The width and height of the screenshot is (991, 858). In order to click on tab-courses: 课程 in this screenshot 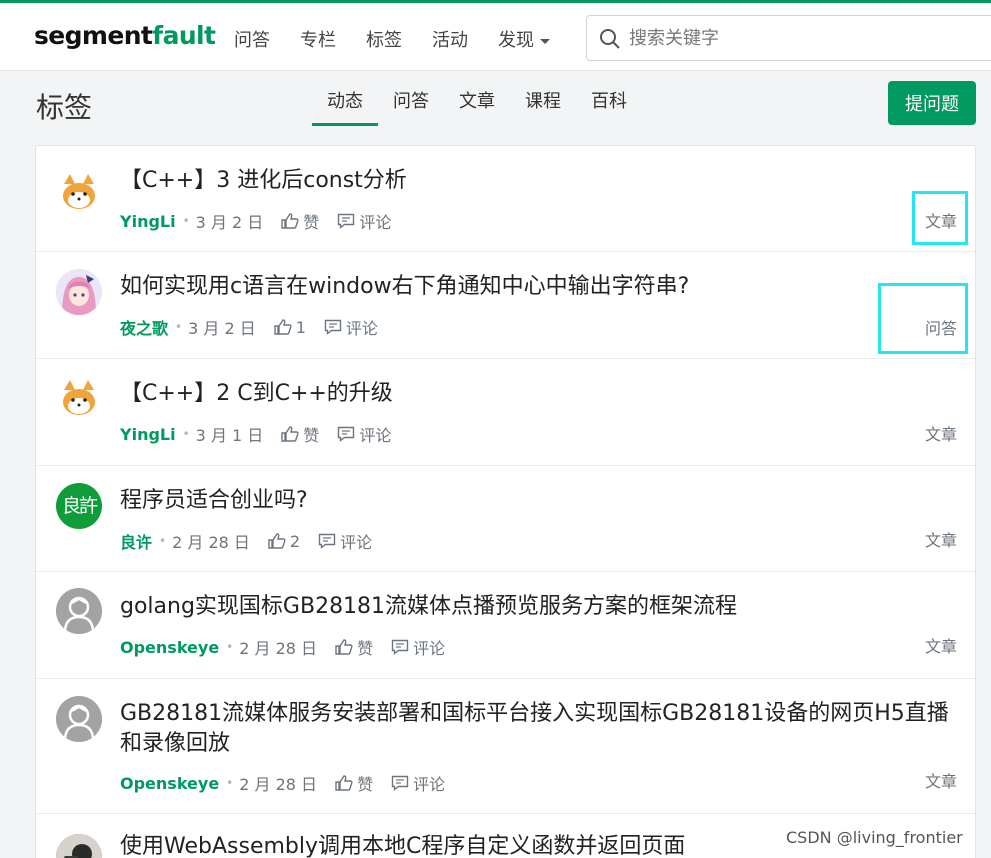, I will do `click(543, 108)`.